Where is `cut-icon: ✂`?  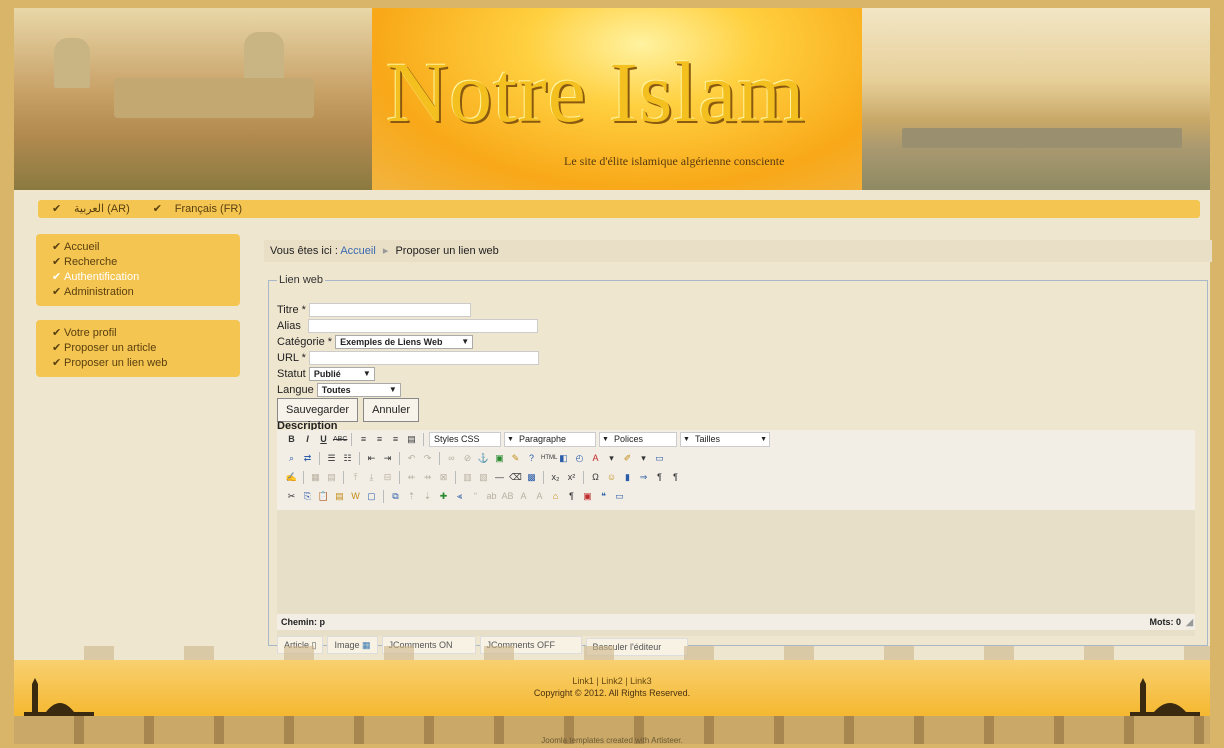
cut-icon: ✂ is located at coordinates (291, 496).